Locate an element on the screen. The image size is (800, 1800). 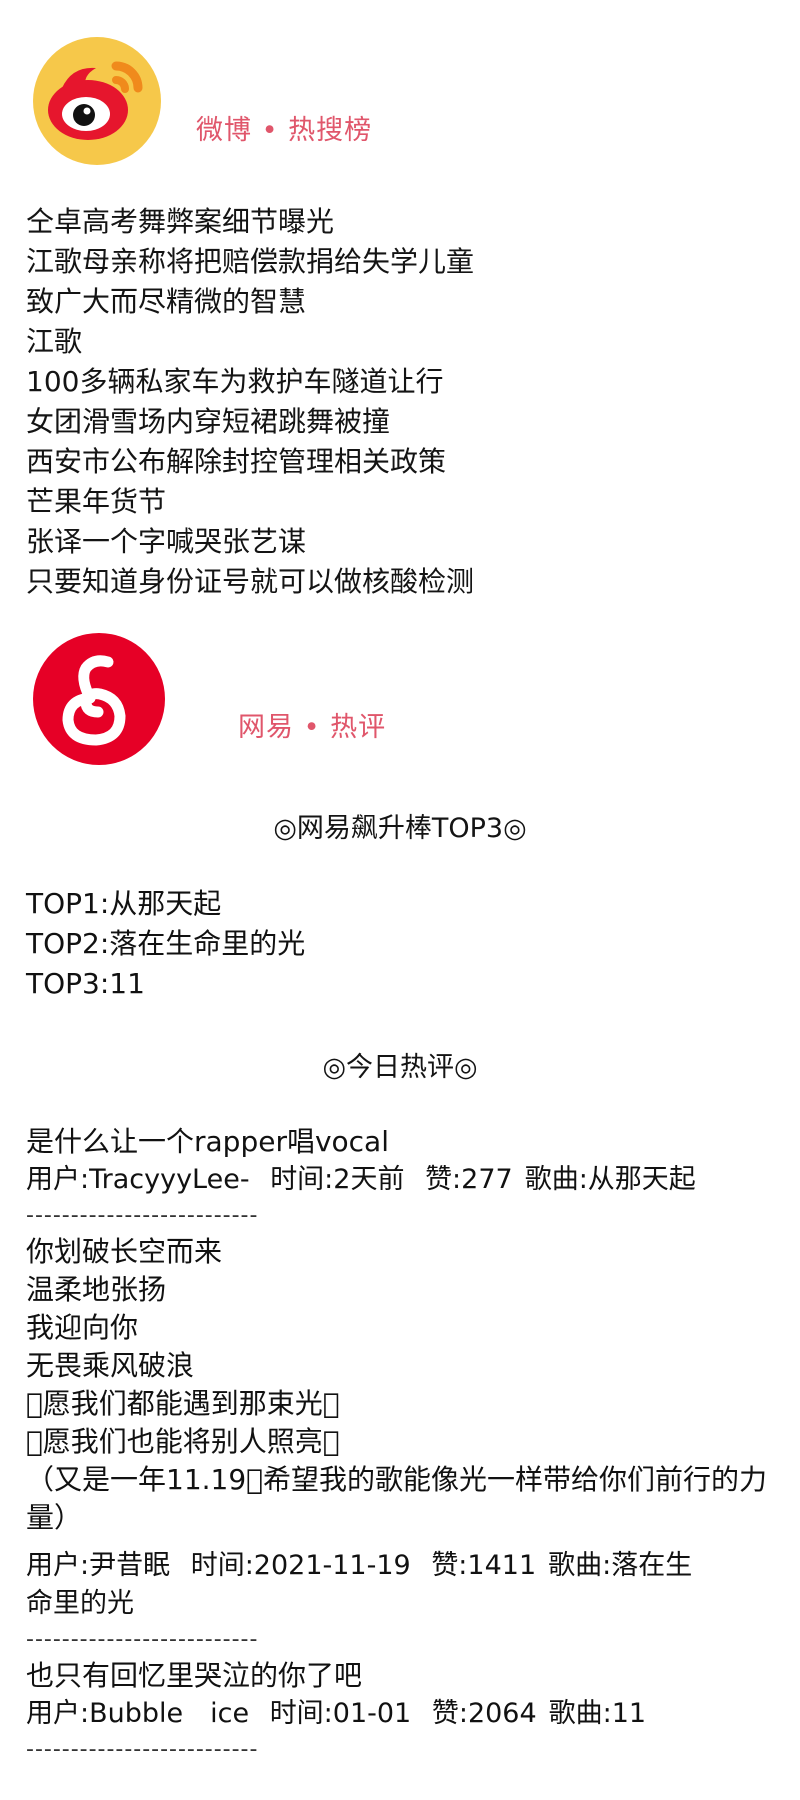
comment-meta: 用户:TracyyyLee- 时间:2天前 赞:277 歌曲:从那天起 is located at coordinates (401, 1180).